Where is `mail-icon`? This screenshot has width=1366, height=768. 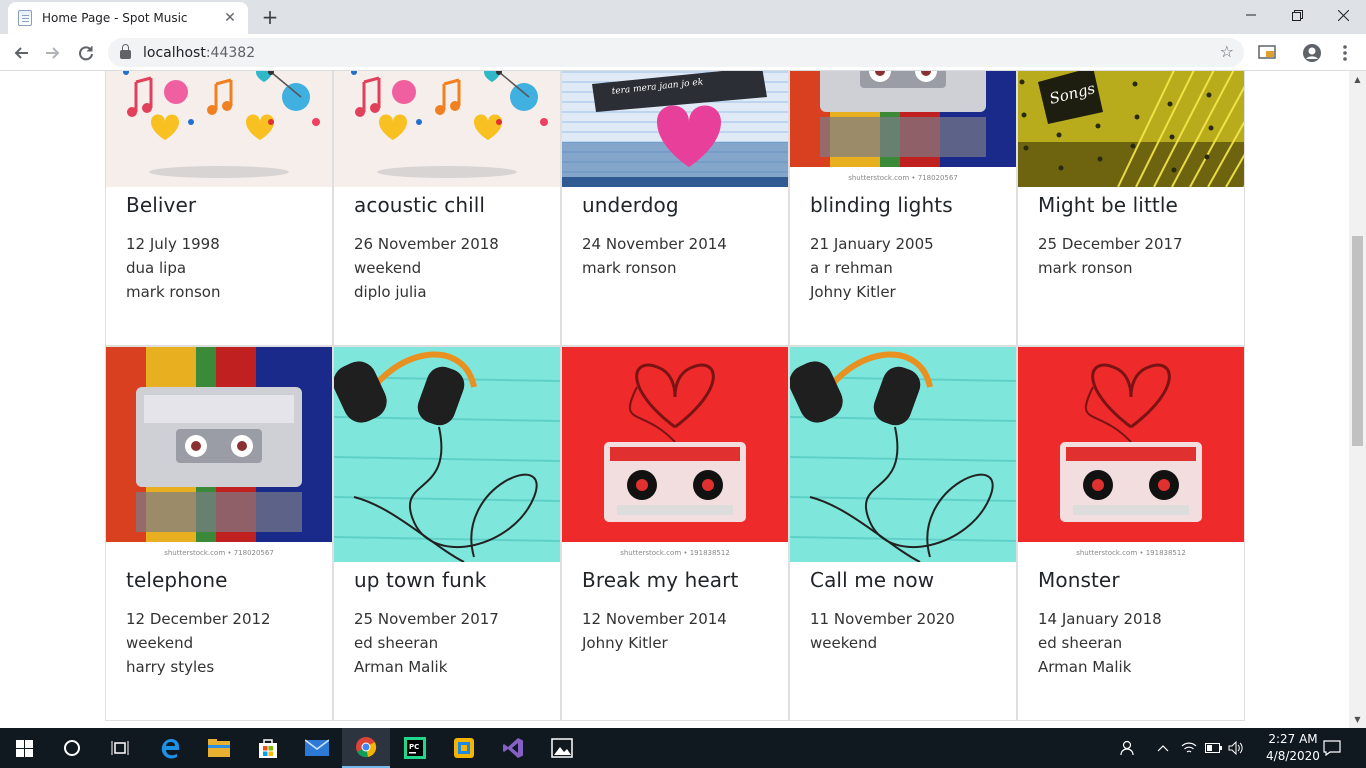 mail-icon is located at coordinates (317, 748).